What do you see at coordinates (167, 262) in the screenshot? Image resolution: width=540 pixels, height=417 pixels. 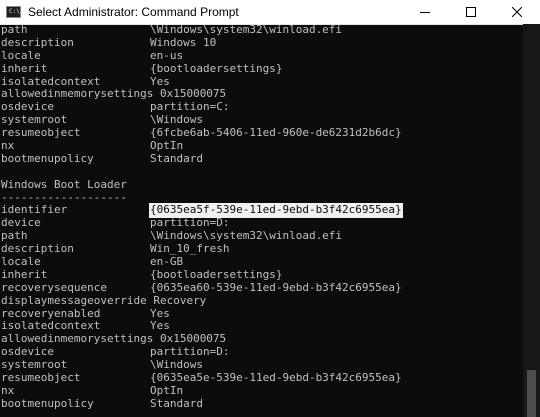 I see `console-value: en-GB` at bounding box center [167, 262].